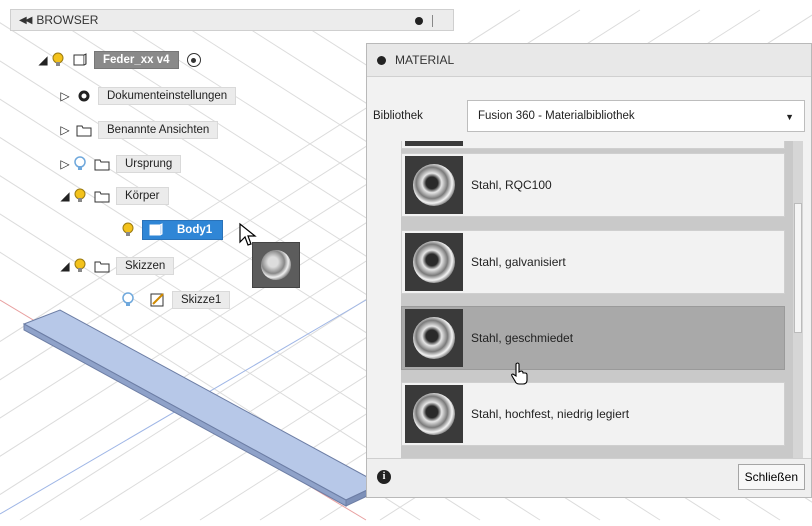 This screenshot has width=812, height=526. I want to click on close-button: Schließen, so click(771, 477).